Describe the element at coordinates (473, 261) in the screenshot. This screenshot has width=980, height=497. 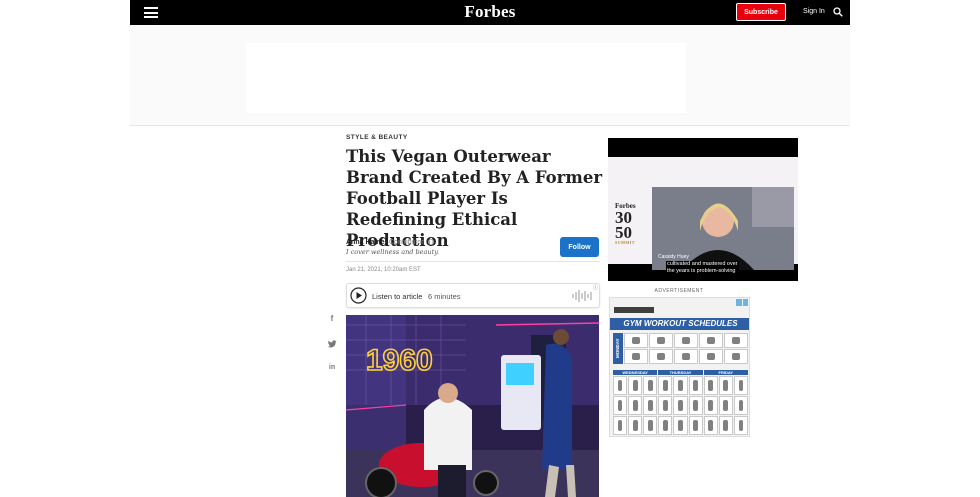
I see `divider` at that location.